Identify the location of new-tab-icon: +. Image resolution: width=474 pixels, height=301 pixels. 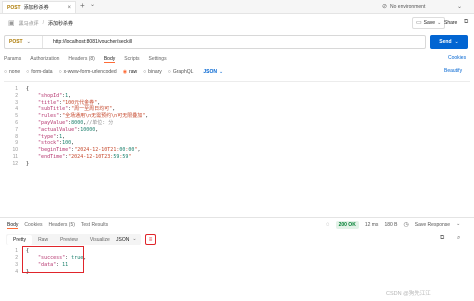
(82, 6).